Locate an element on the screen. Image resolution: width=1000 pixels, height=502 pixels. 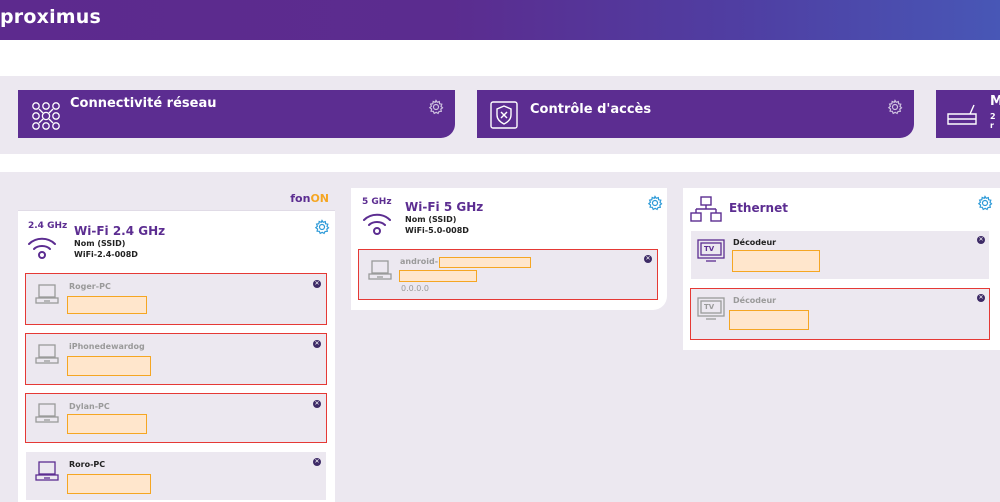
tile-access-control: Contrôle d'accès is located at coordinates (695, 114).